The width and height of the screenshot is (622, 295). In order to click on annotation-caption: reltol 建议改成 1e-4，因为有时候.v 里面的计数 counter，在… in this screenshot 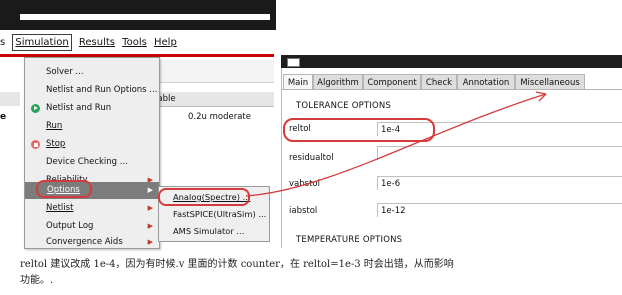, I will do `click(280, 273)`.